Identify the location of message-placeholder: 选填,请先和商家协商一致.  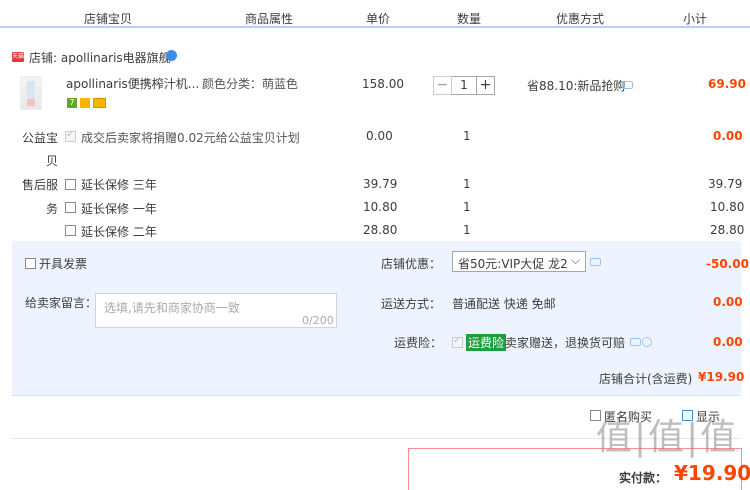
(172, 308).